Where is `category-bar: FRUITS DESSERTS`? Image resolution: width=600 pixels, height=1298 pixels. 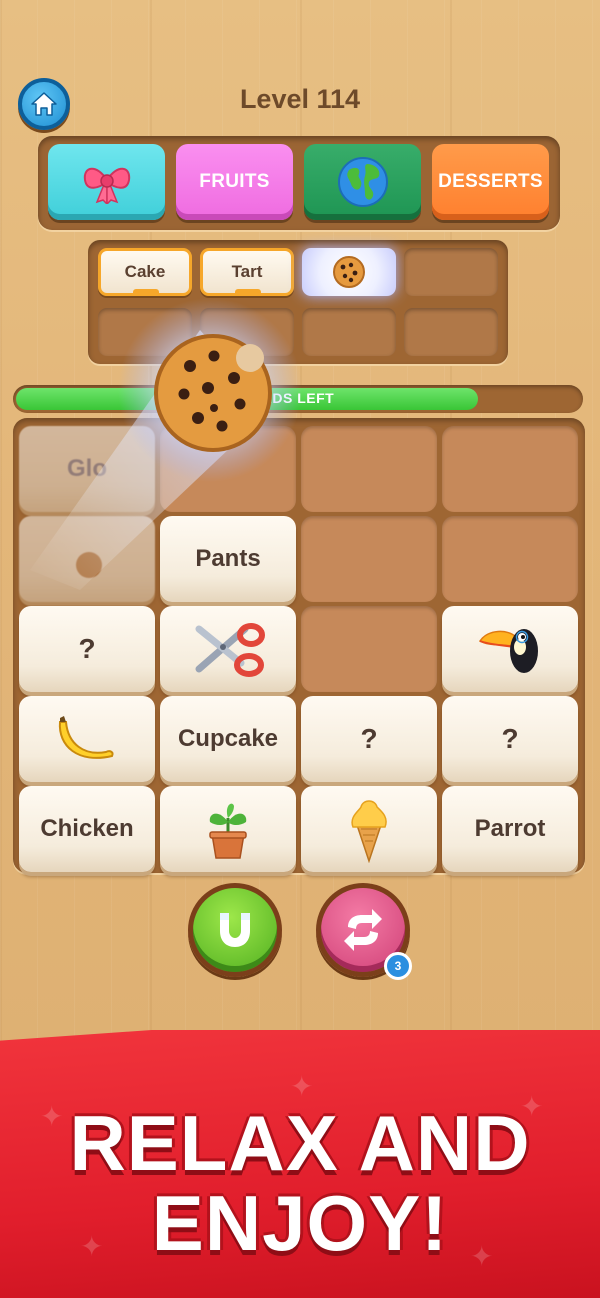 category-bar: FRUITS DESSERTS is located at coordinates (299, 183).